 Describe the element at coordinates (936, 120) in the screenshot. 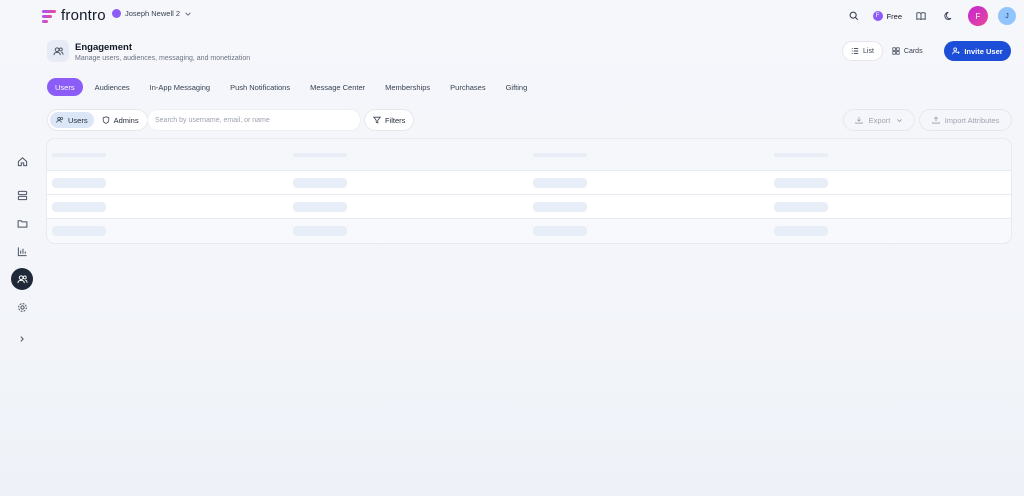

I see `upload-icon` at that location.